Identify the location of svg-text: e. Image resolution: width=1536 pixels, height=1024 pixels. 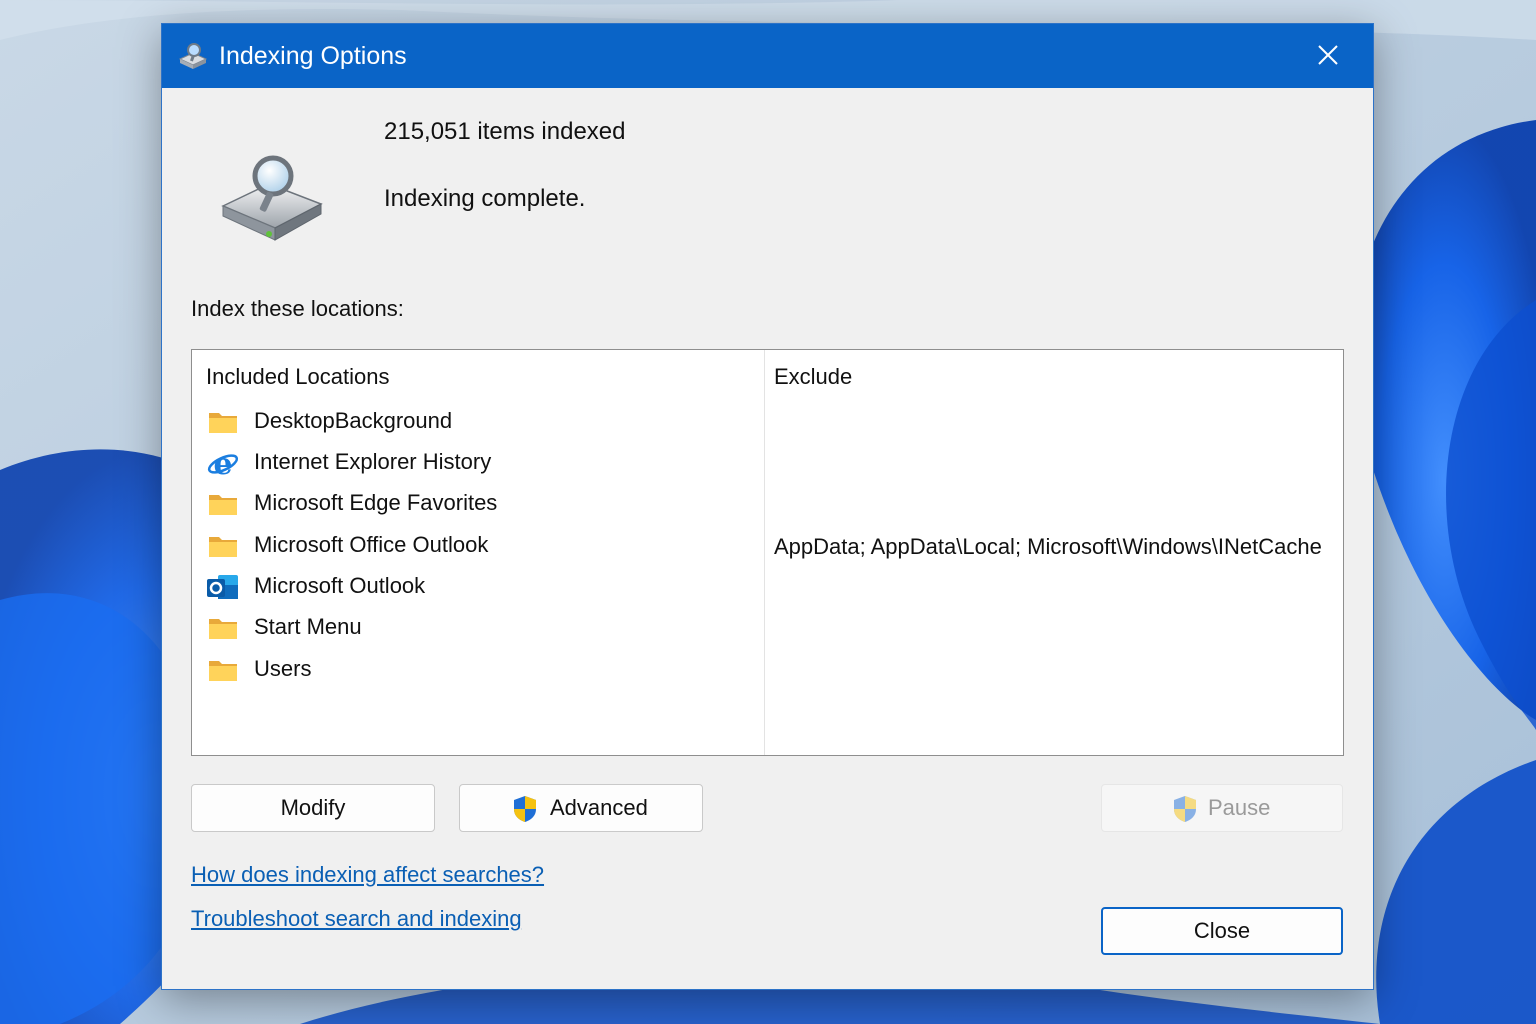
(222, 463).